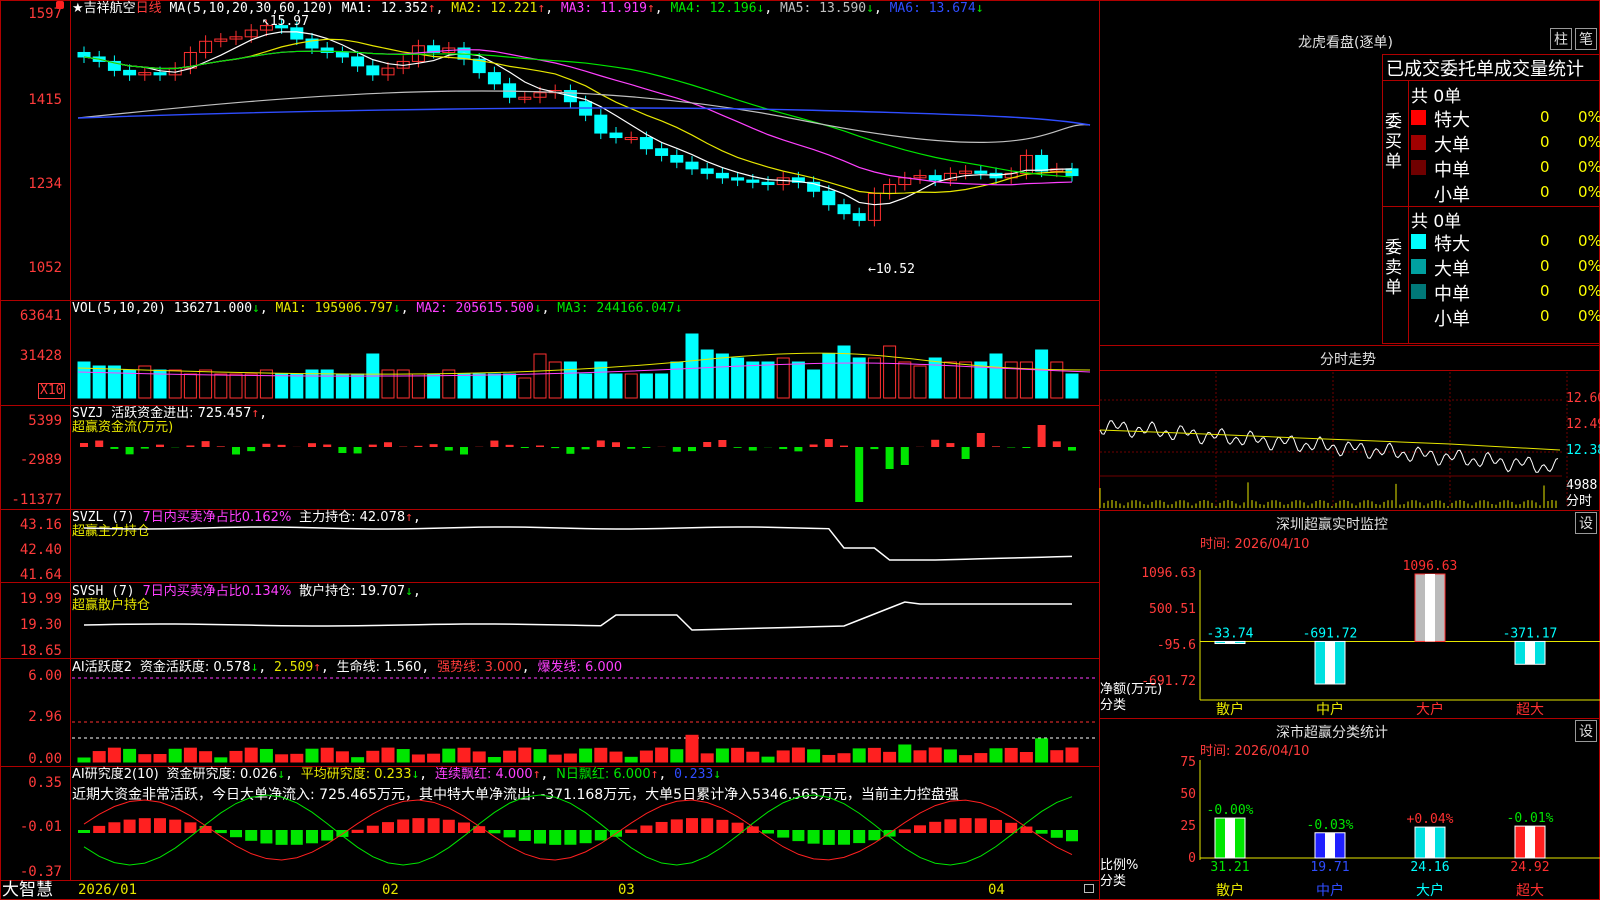 The image size is (1600, 900). Describe the element at coordinates (1430, 890) in the screenshot. I see `classify-category-label: 大户` at that location.